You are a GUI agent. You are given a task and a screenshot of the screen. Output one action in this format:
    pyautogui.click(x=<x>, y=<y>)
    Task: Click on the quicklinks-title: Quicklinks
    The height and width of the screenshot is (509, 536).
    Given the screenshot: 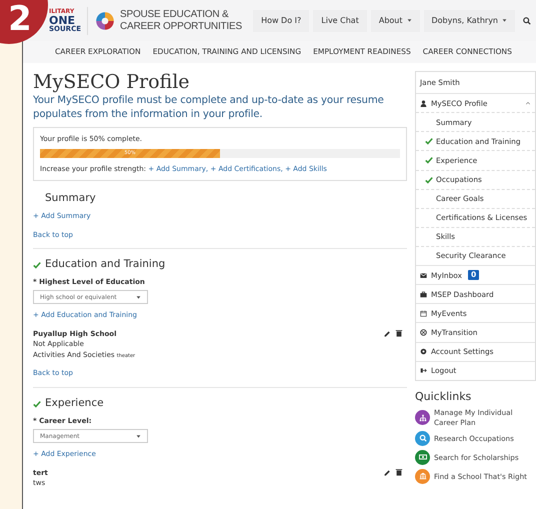 What is the action you would take?
    pyautogui.click(x=443, y=396)
    